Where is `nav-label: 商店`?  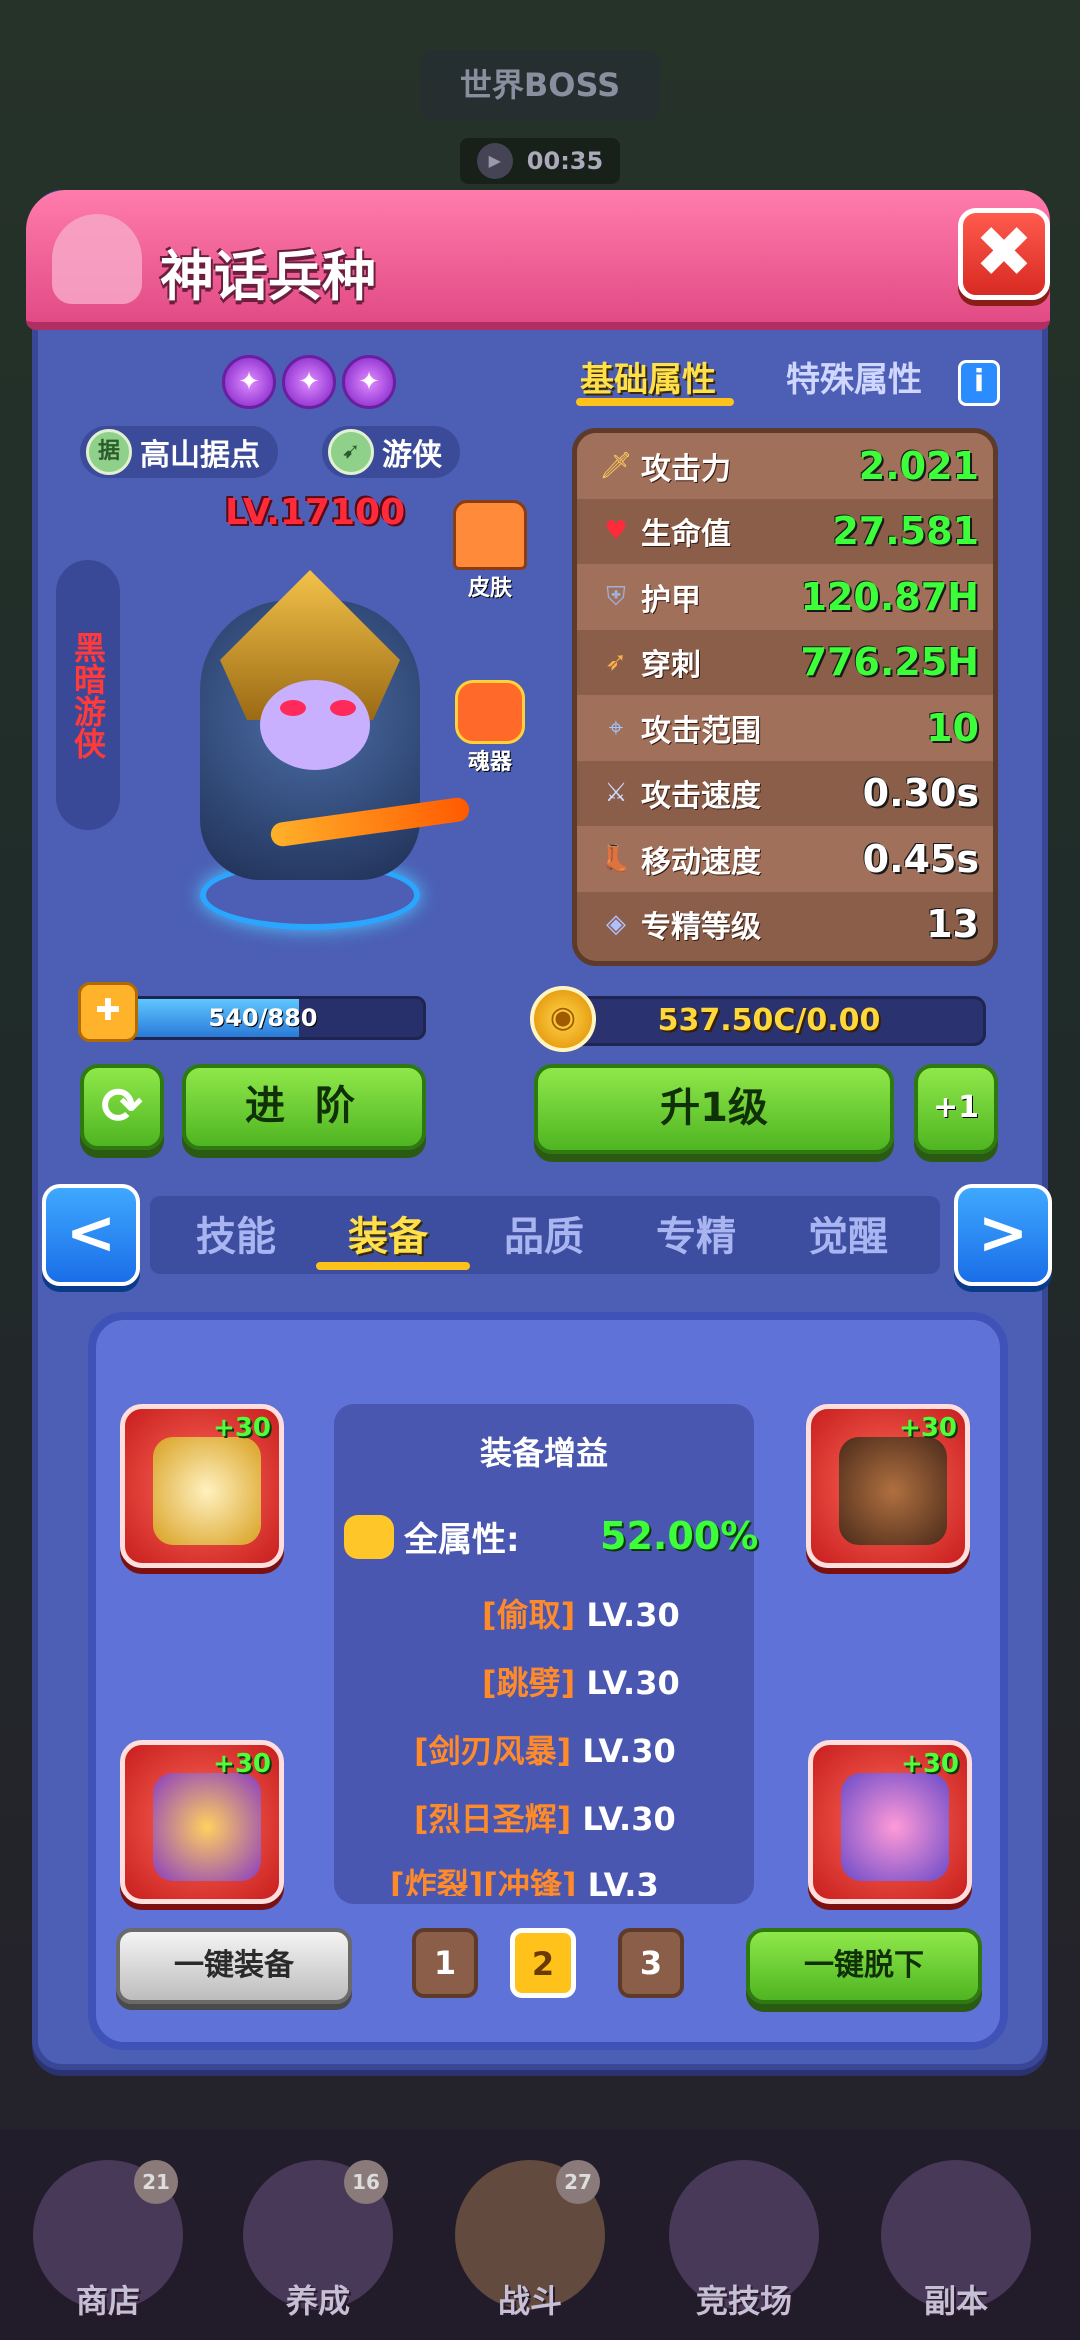 nav-label: 商店 is located at coordinates (107, 2301).